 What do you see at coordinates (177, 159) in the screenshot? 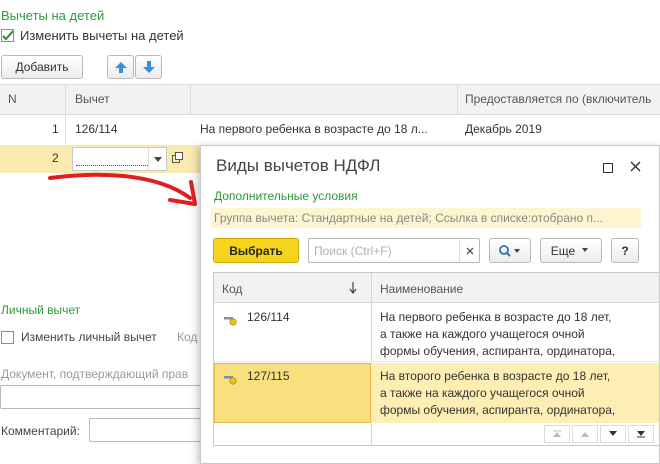
I see `open-icon` at bounding box center [177, 159].